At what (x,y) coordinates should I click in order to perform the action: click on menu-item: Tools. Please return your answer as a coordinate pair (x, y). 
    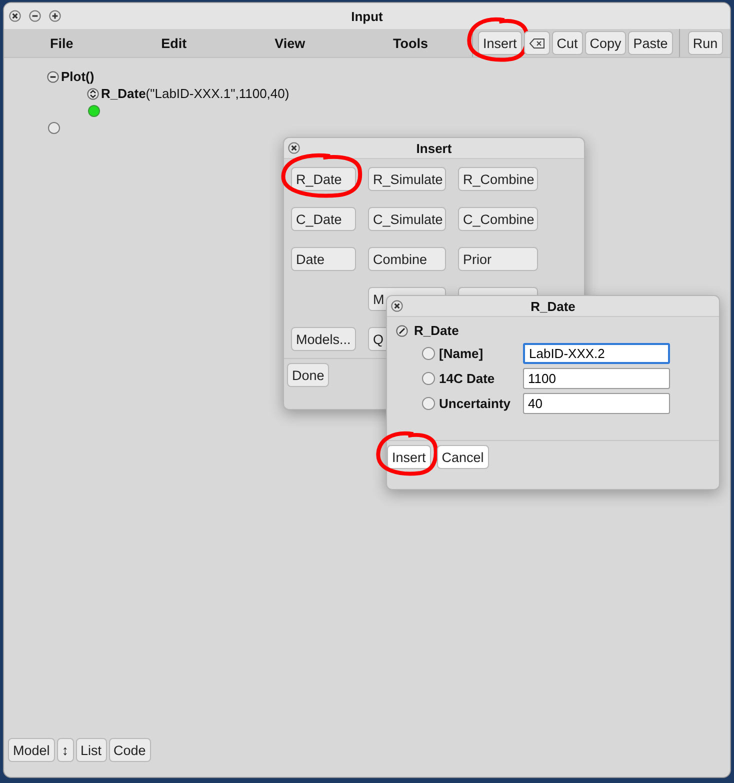
    Looking at the image, I should click on (410, 43).